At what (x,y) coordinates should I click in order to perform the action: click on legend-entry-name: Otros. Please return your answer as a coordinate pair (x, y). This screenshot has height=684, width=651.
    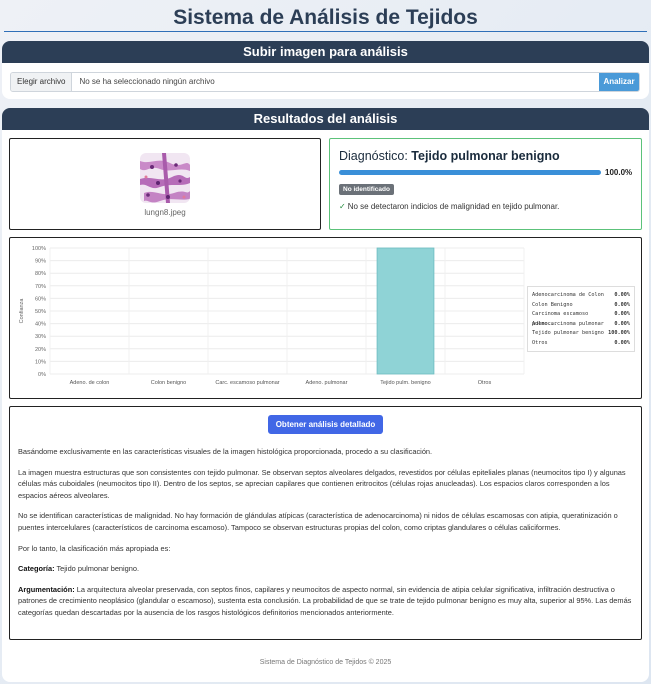
    Looking at the image, I should click on (540, 342).